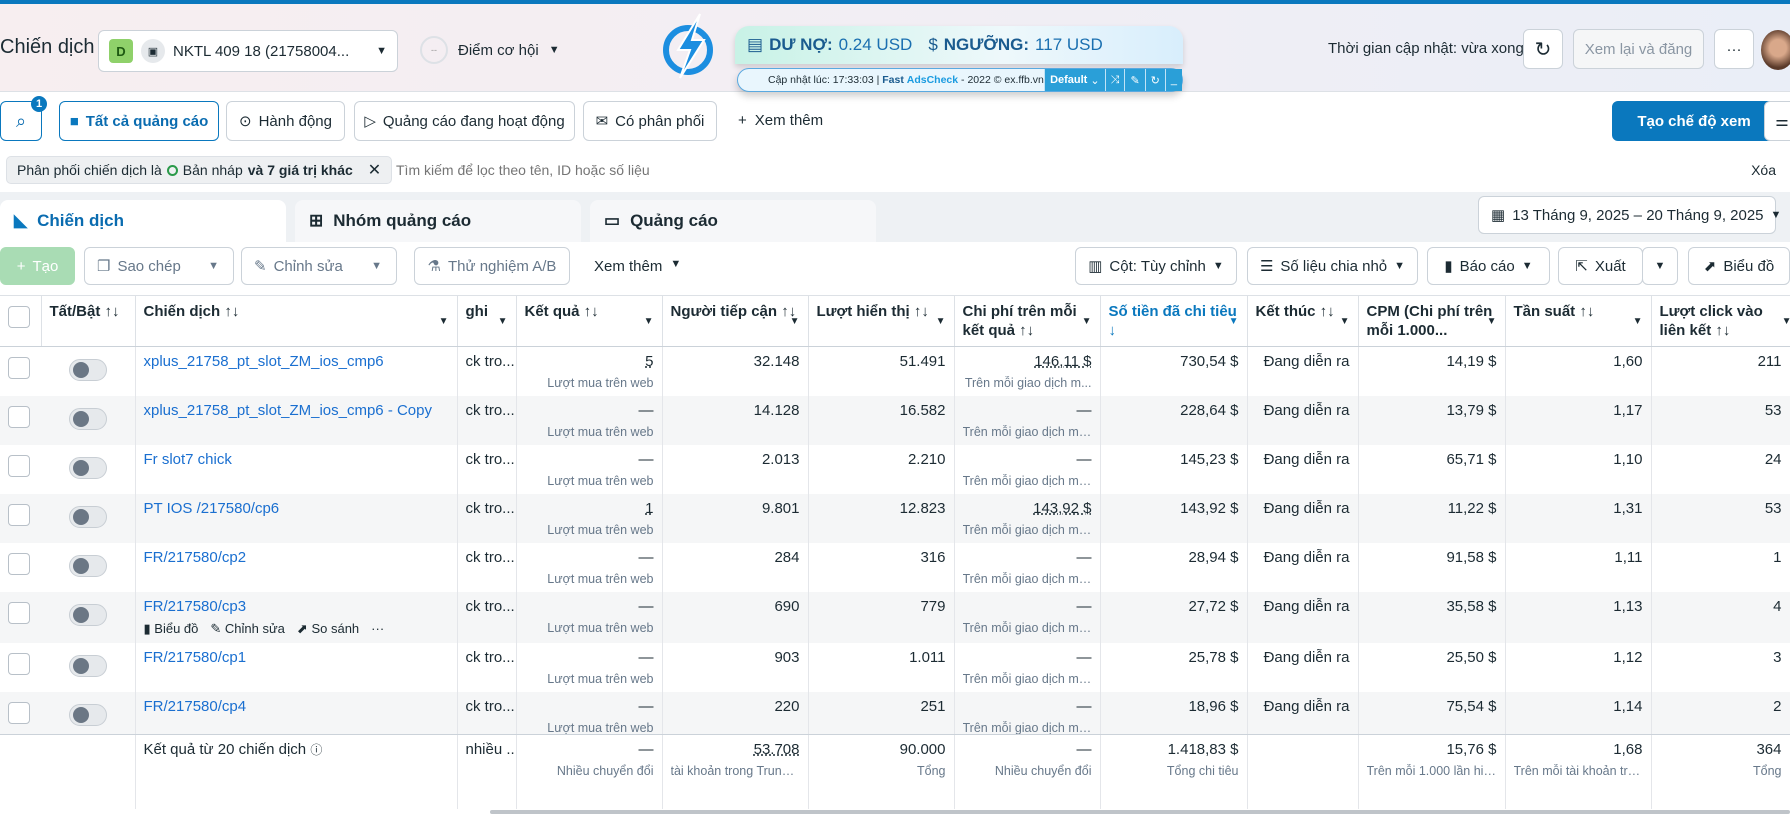  What do you see at coordinates (733, 221) in the screenshot?
I see `tab-ads: ▭ Quảng cáo` at bounding box center [733, 221].